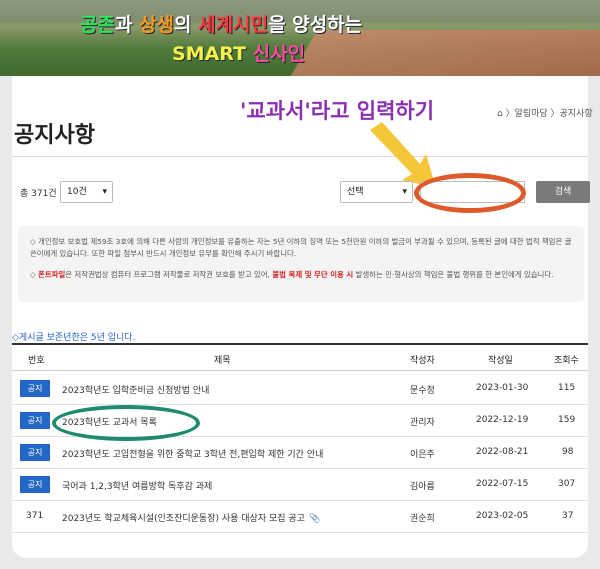 The width and height of the screenshot is (600, 569). I want to click on table-header: 번호 제목 작성자 작성일 조회수, so click(300, 357).